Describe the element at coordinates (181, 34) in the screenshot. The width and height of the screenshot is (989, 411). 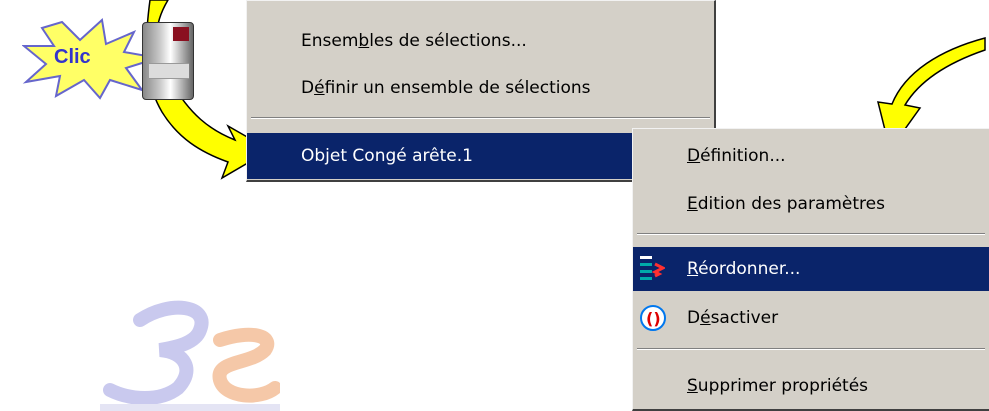
I see `fillet-icon-detail` at that location.